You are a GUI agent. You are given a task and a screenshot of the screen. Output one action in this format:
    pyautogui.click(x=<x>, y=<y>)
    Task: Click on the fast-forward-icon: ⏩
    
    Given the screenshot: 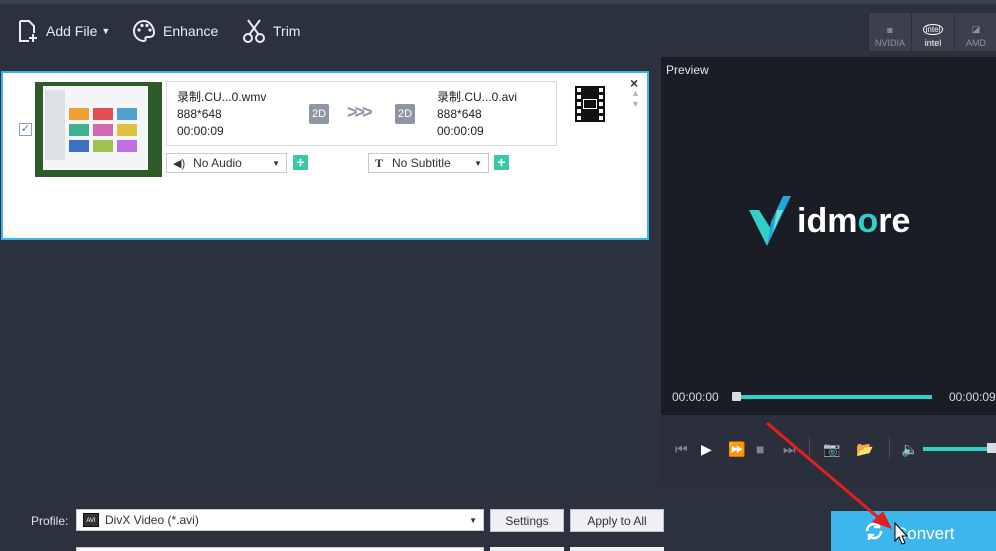 What is the action you would take?
    pyautogui.click(x=736, y=449)
    